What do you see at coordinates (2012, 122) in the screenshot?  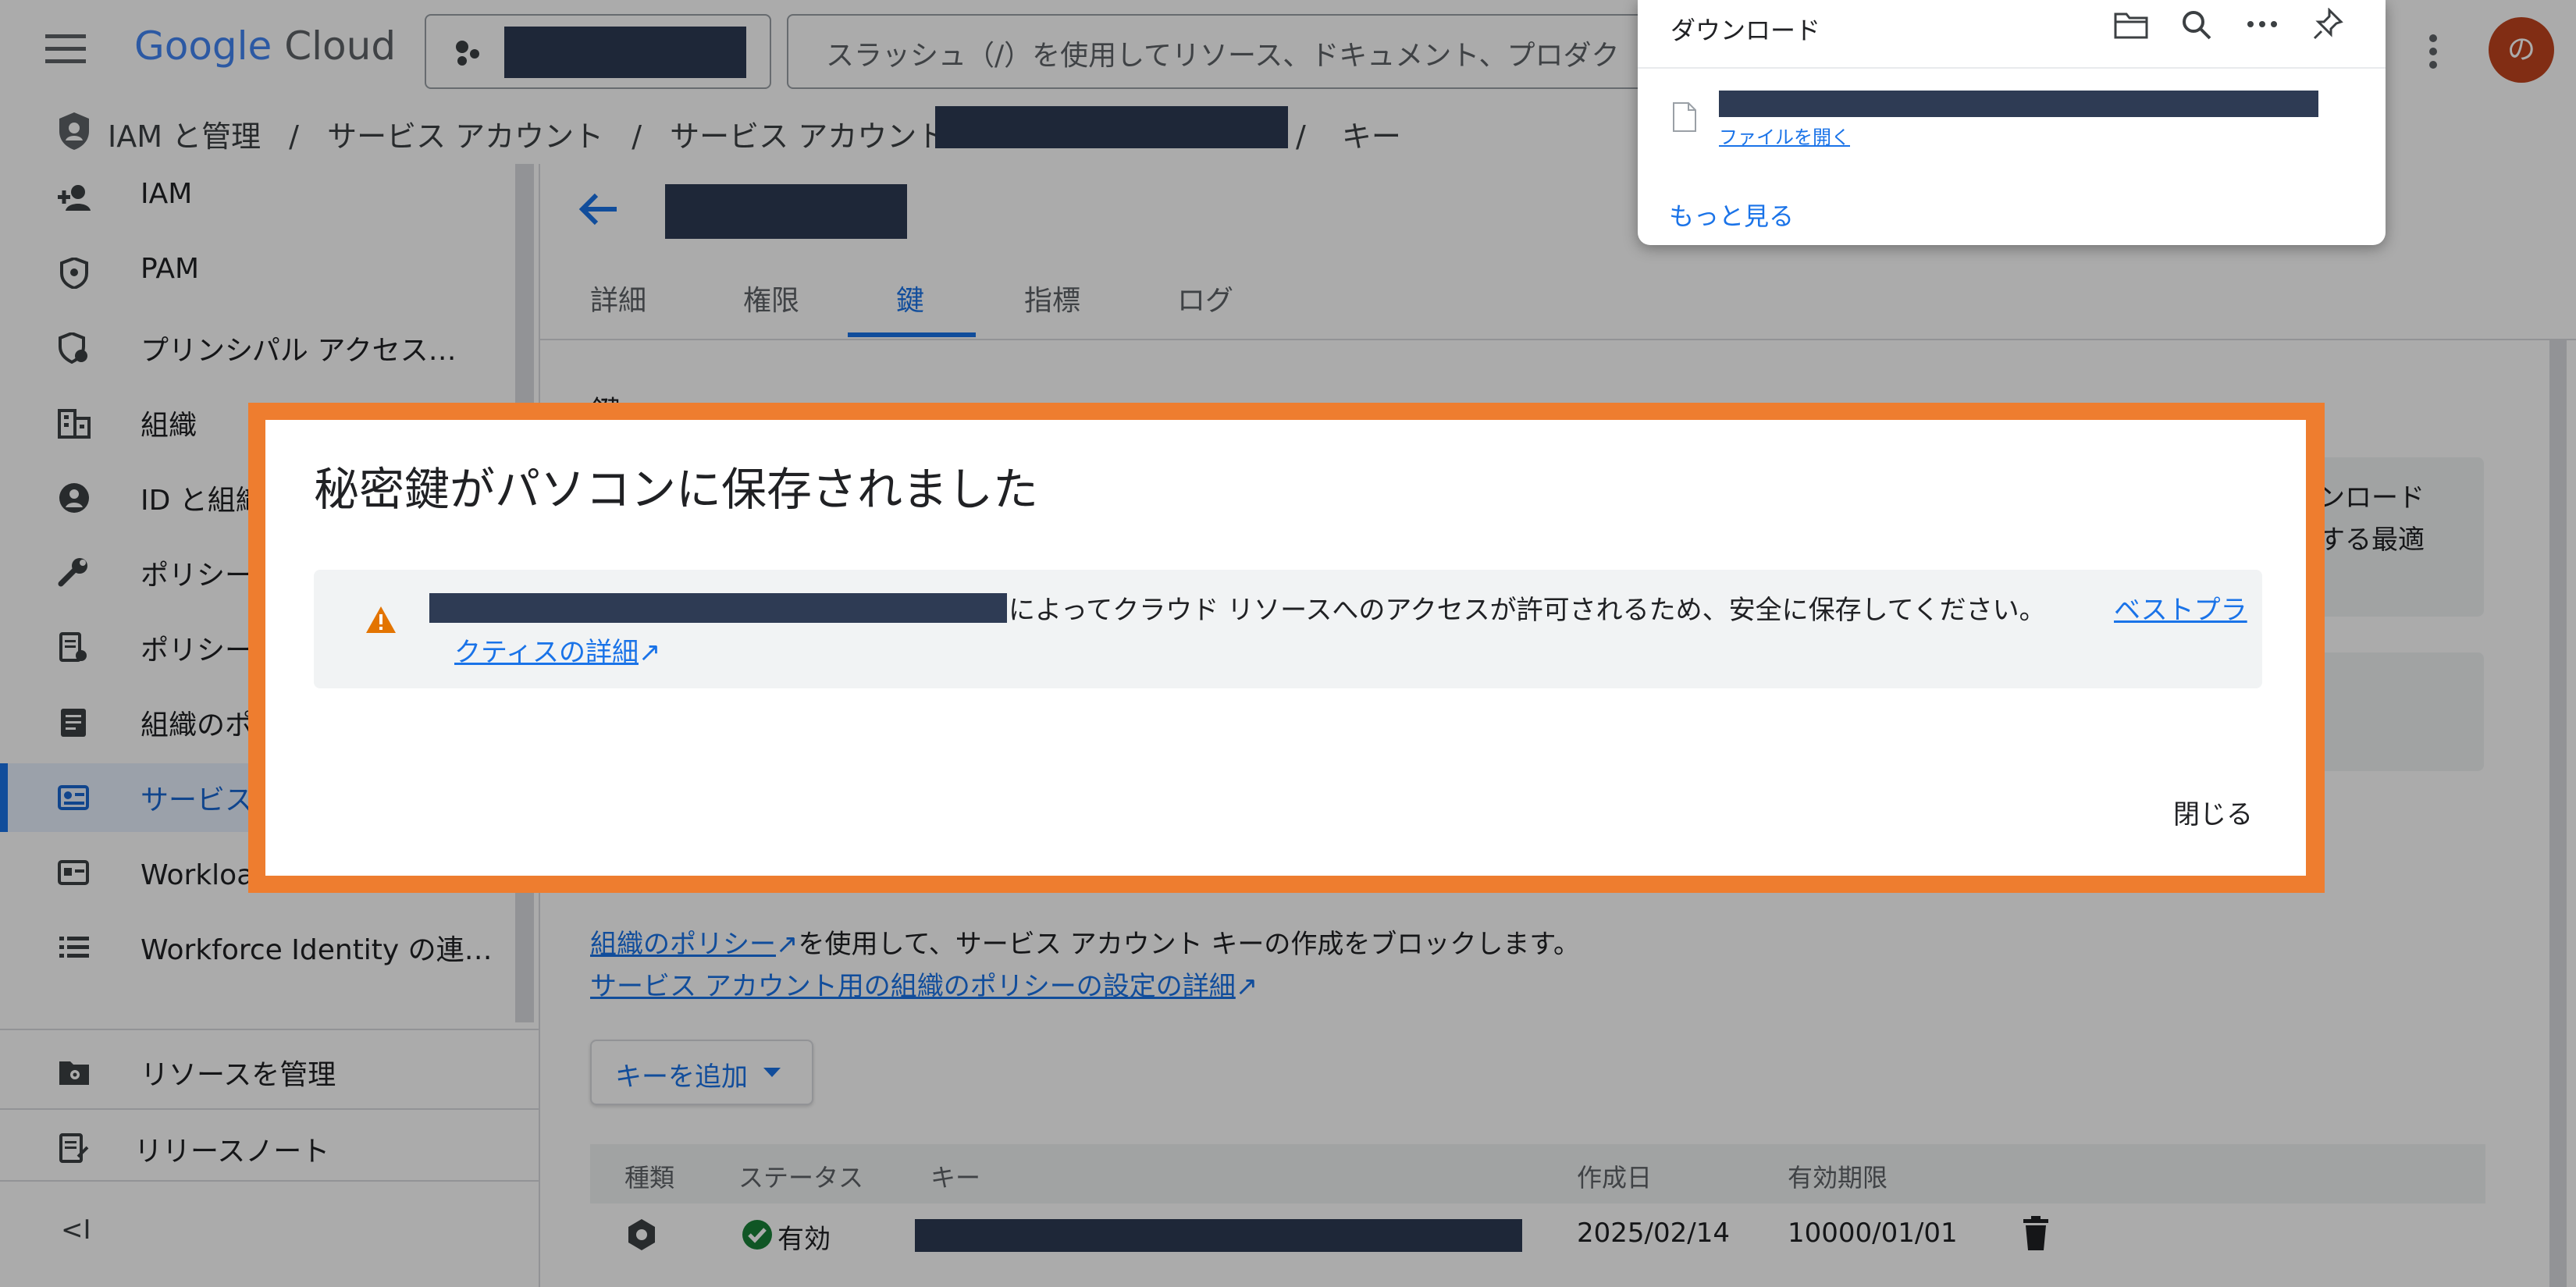 I see `downloads-panel: ダウンロード ファイルを開く もっと見る` at bounding box center [2012, 122].